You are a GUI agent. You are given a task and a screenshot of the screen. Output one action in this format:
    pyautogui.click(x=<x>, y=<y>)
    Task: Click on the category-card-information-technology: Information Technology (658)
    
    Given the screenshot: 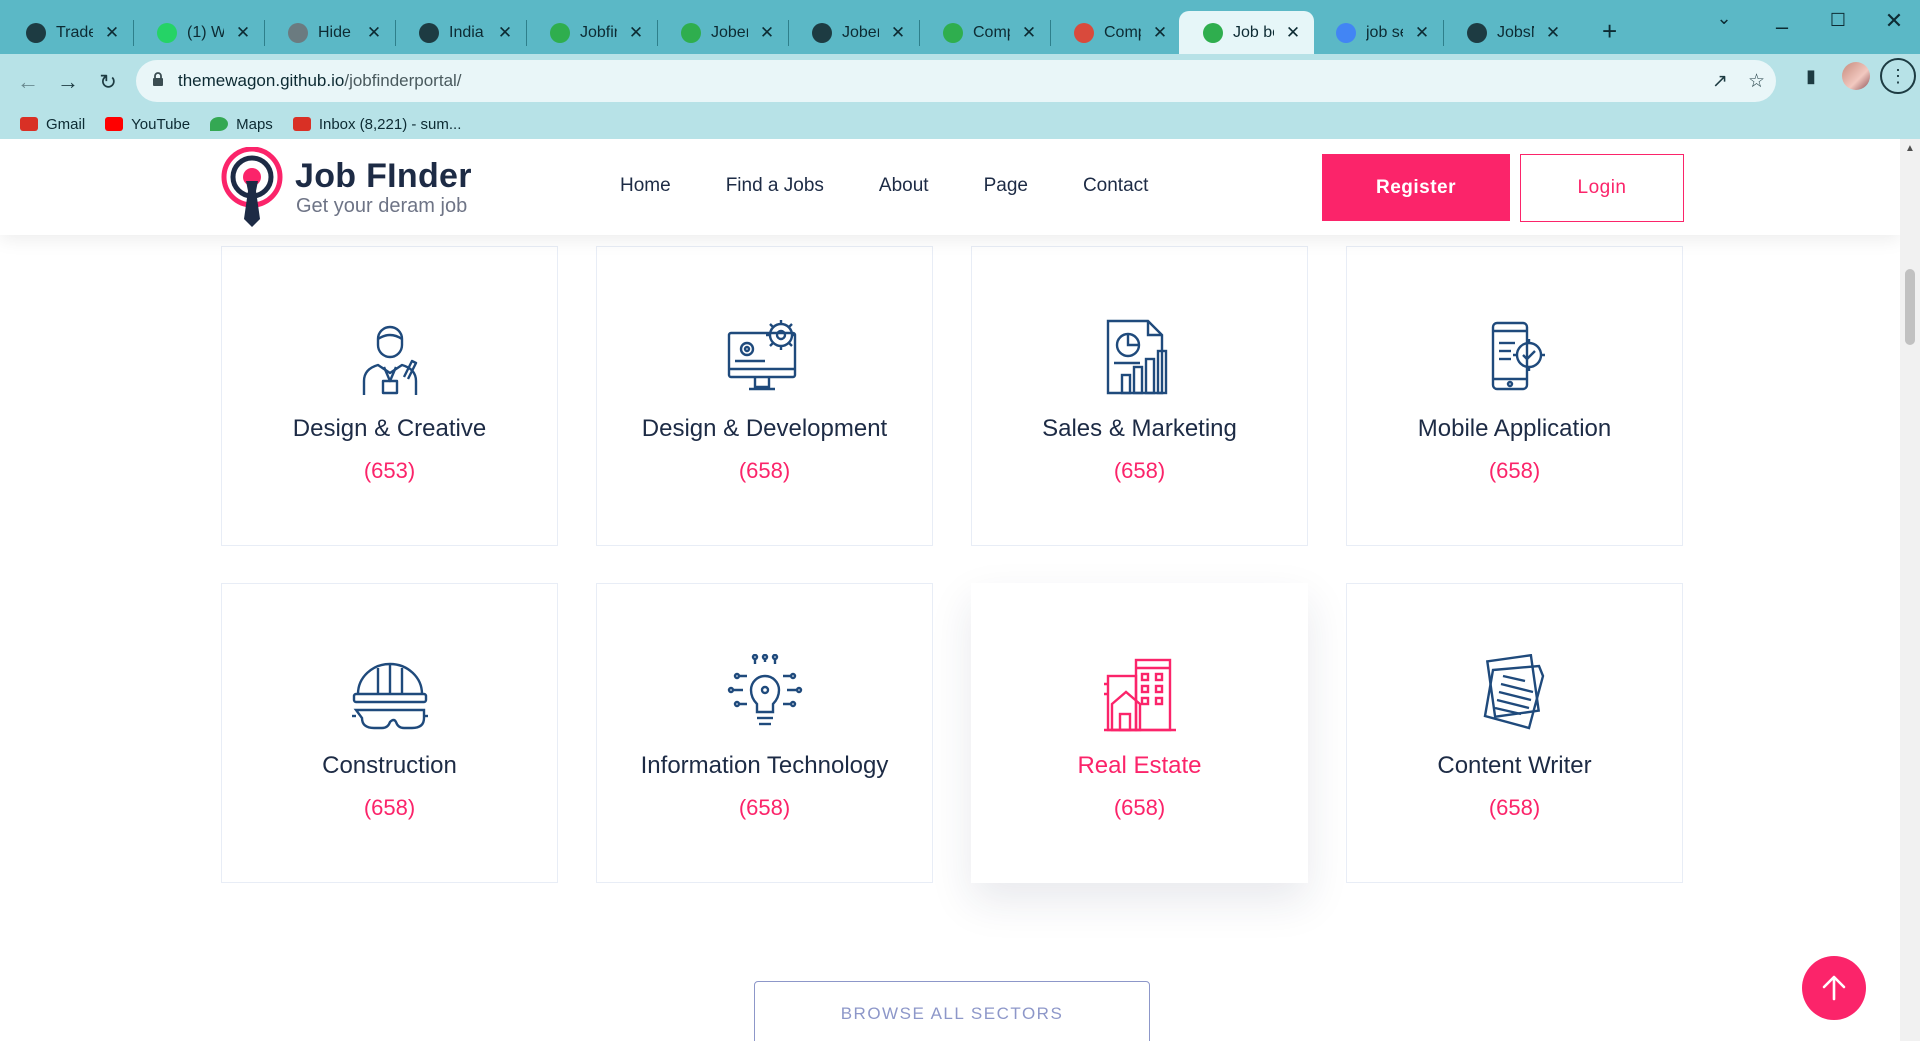 What is the action you would take?
    pyautogui.click(x=764, y=733)
    